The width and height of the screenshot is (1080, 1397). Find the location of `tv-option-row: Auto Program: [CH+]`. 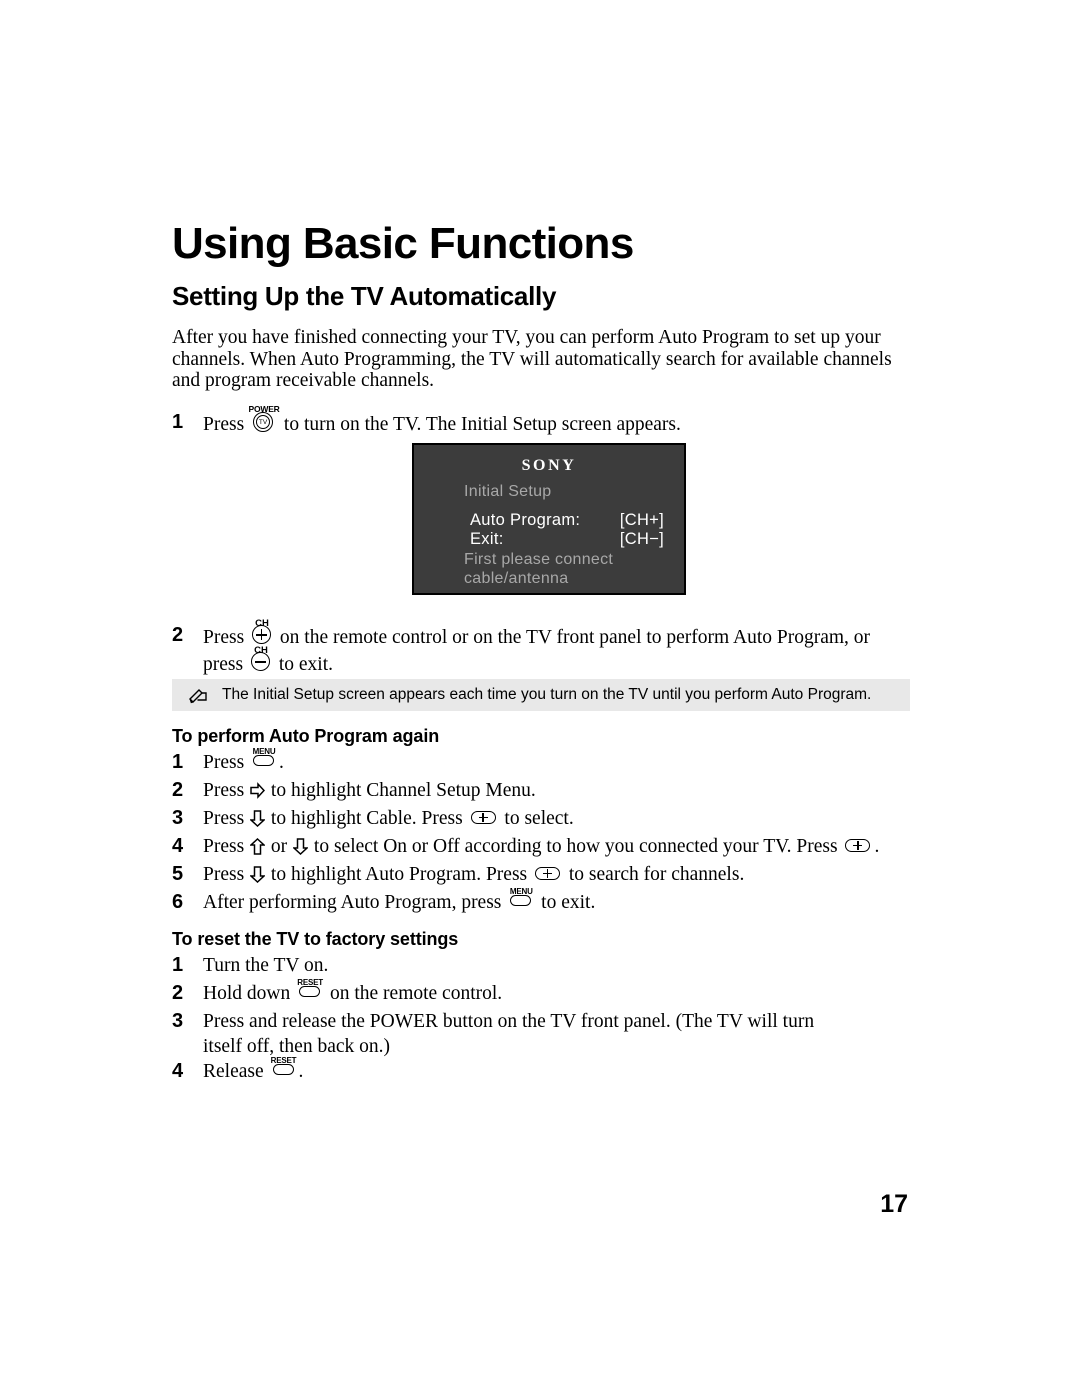

tv-option-row: Auto Program: [CH+] is located at coordinates (570, 520).